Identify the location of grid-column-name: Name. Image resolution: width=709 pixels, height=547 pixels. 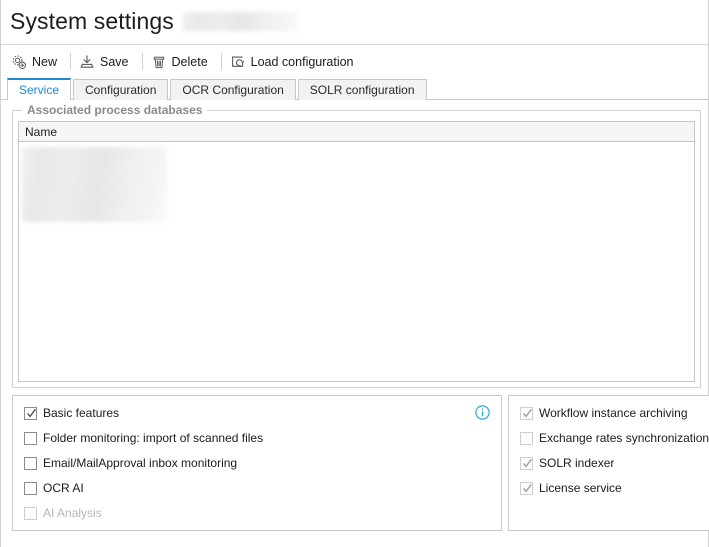
(38, 132).